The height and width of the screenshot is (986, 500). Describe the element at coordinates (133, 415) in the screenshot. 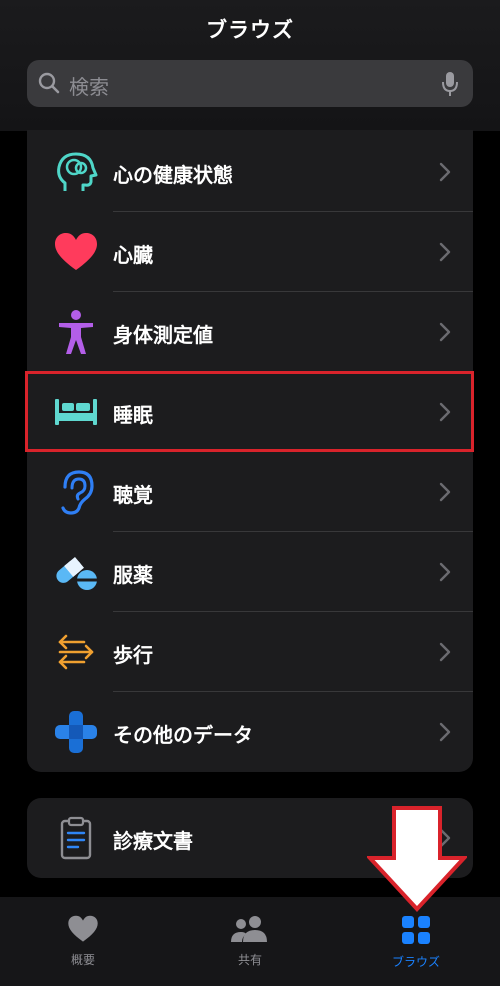

I see `category-label: 睡眠` at that location.